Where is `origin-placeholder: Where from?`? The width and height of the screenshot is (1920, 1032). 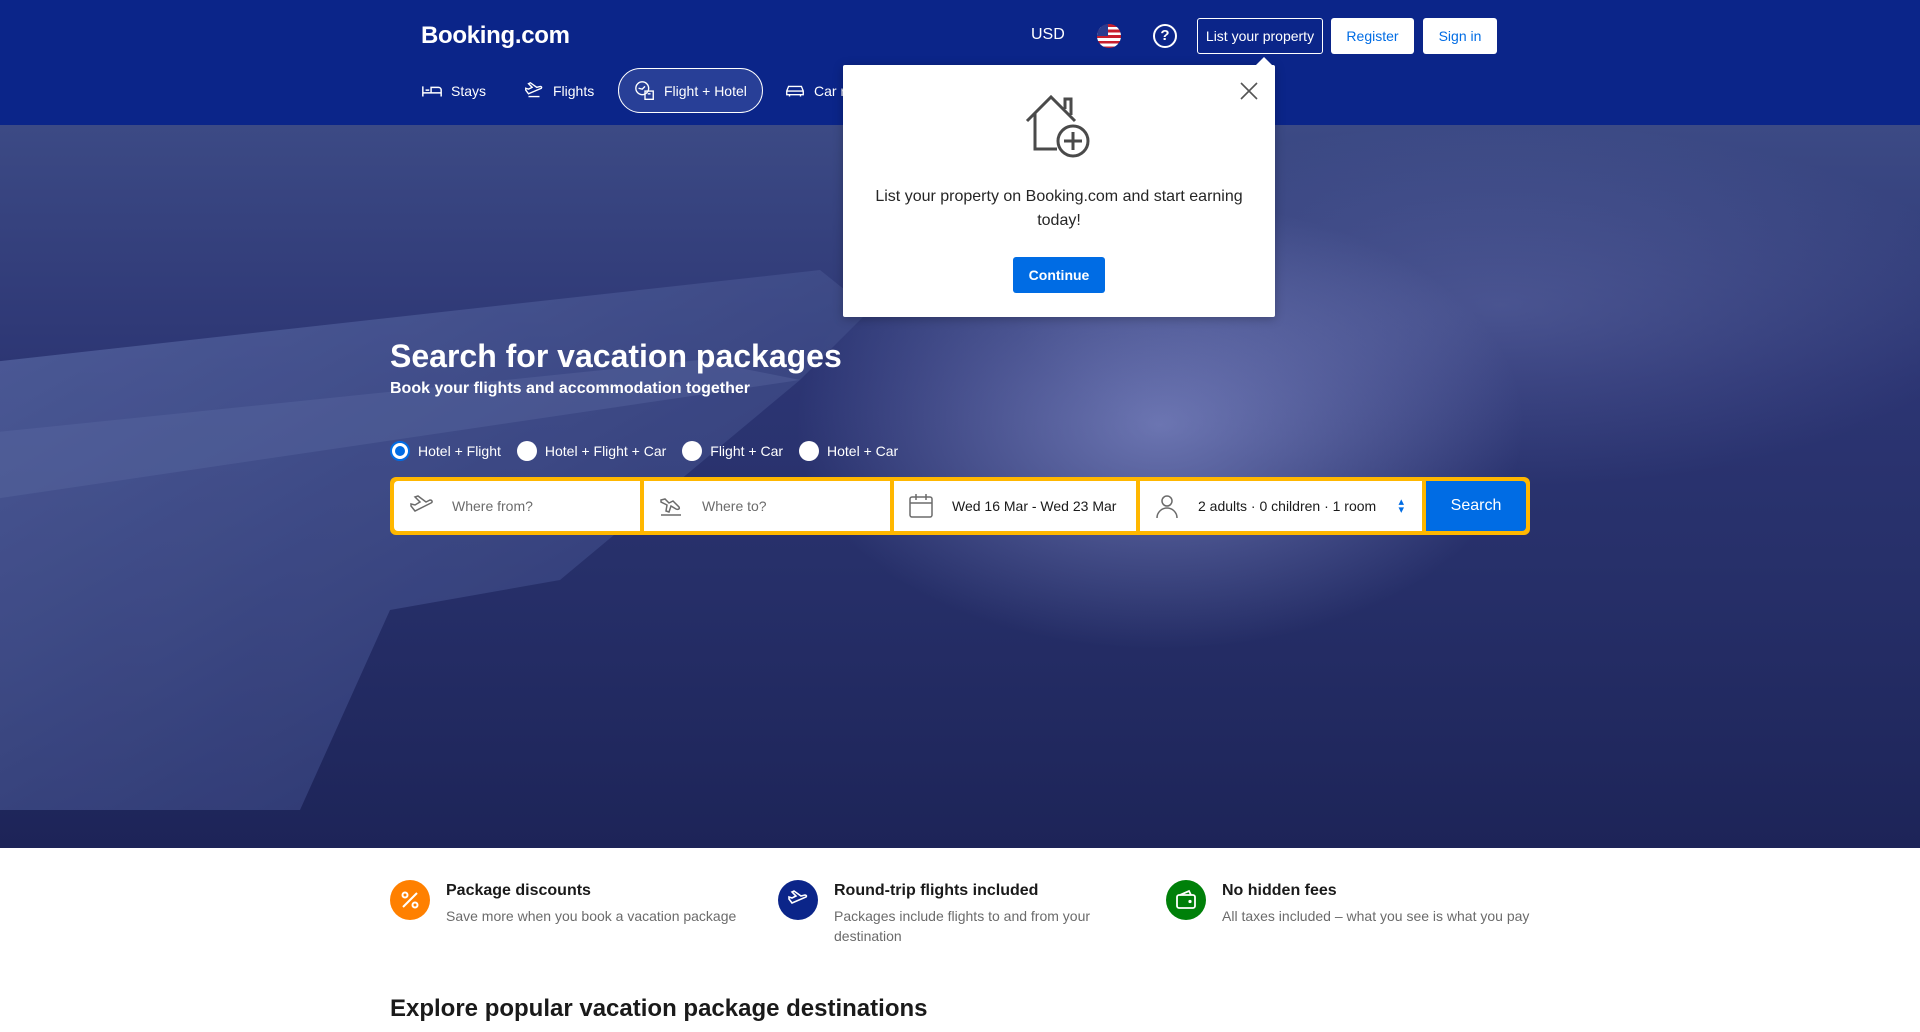
origin-placeholder: Where from? is located at coordinates (492, 506).